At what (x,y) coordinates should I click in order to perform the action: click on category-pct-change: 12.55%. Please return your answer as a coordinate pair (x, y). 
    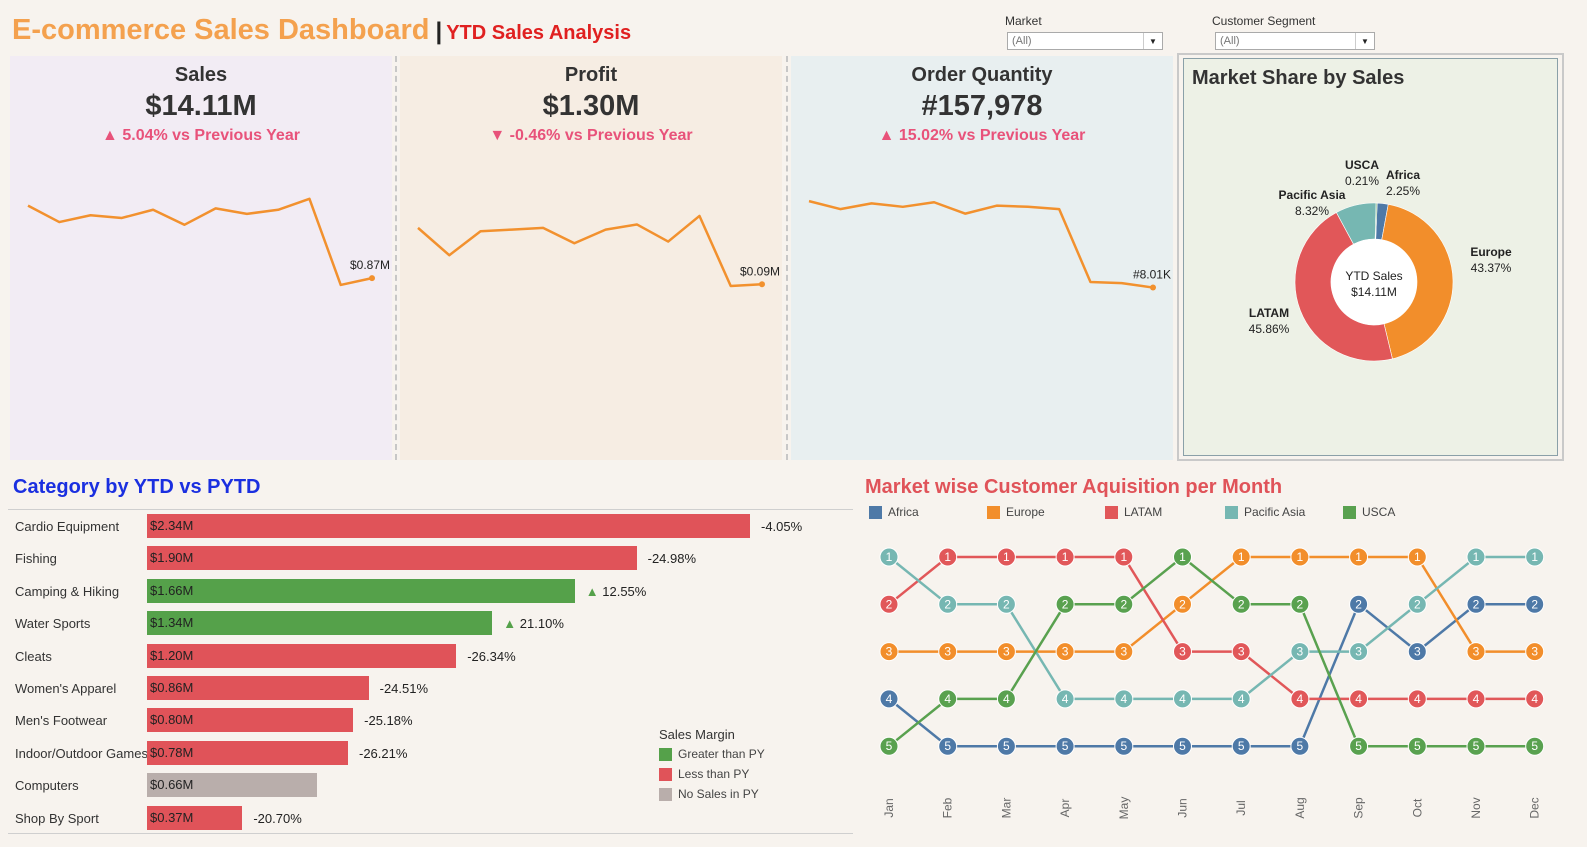
    Looking at the image, I should click on (624, 591).